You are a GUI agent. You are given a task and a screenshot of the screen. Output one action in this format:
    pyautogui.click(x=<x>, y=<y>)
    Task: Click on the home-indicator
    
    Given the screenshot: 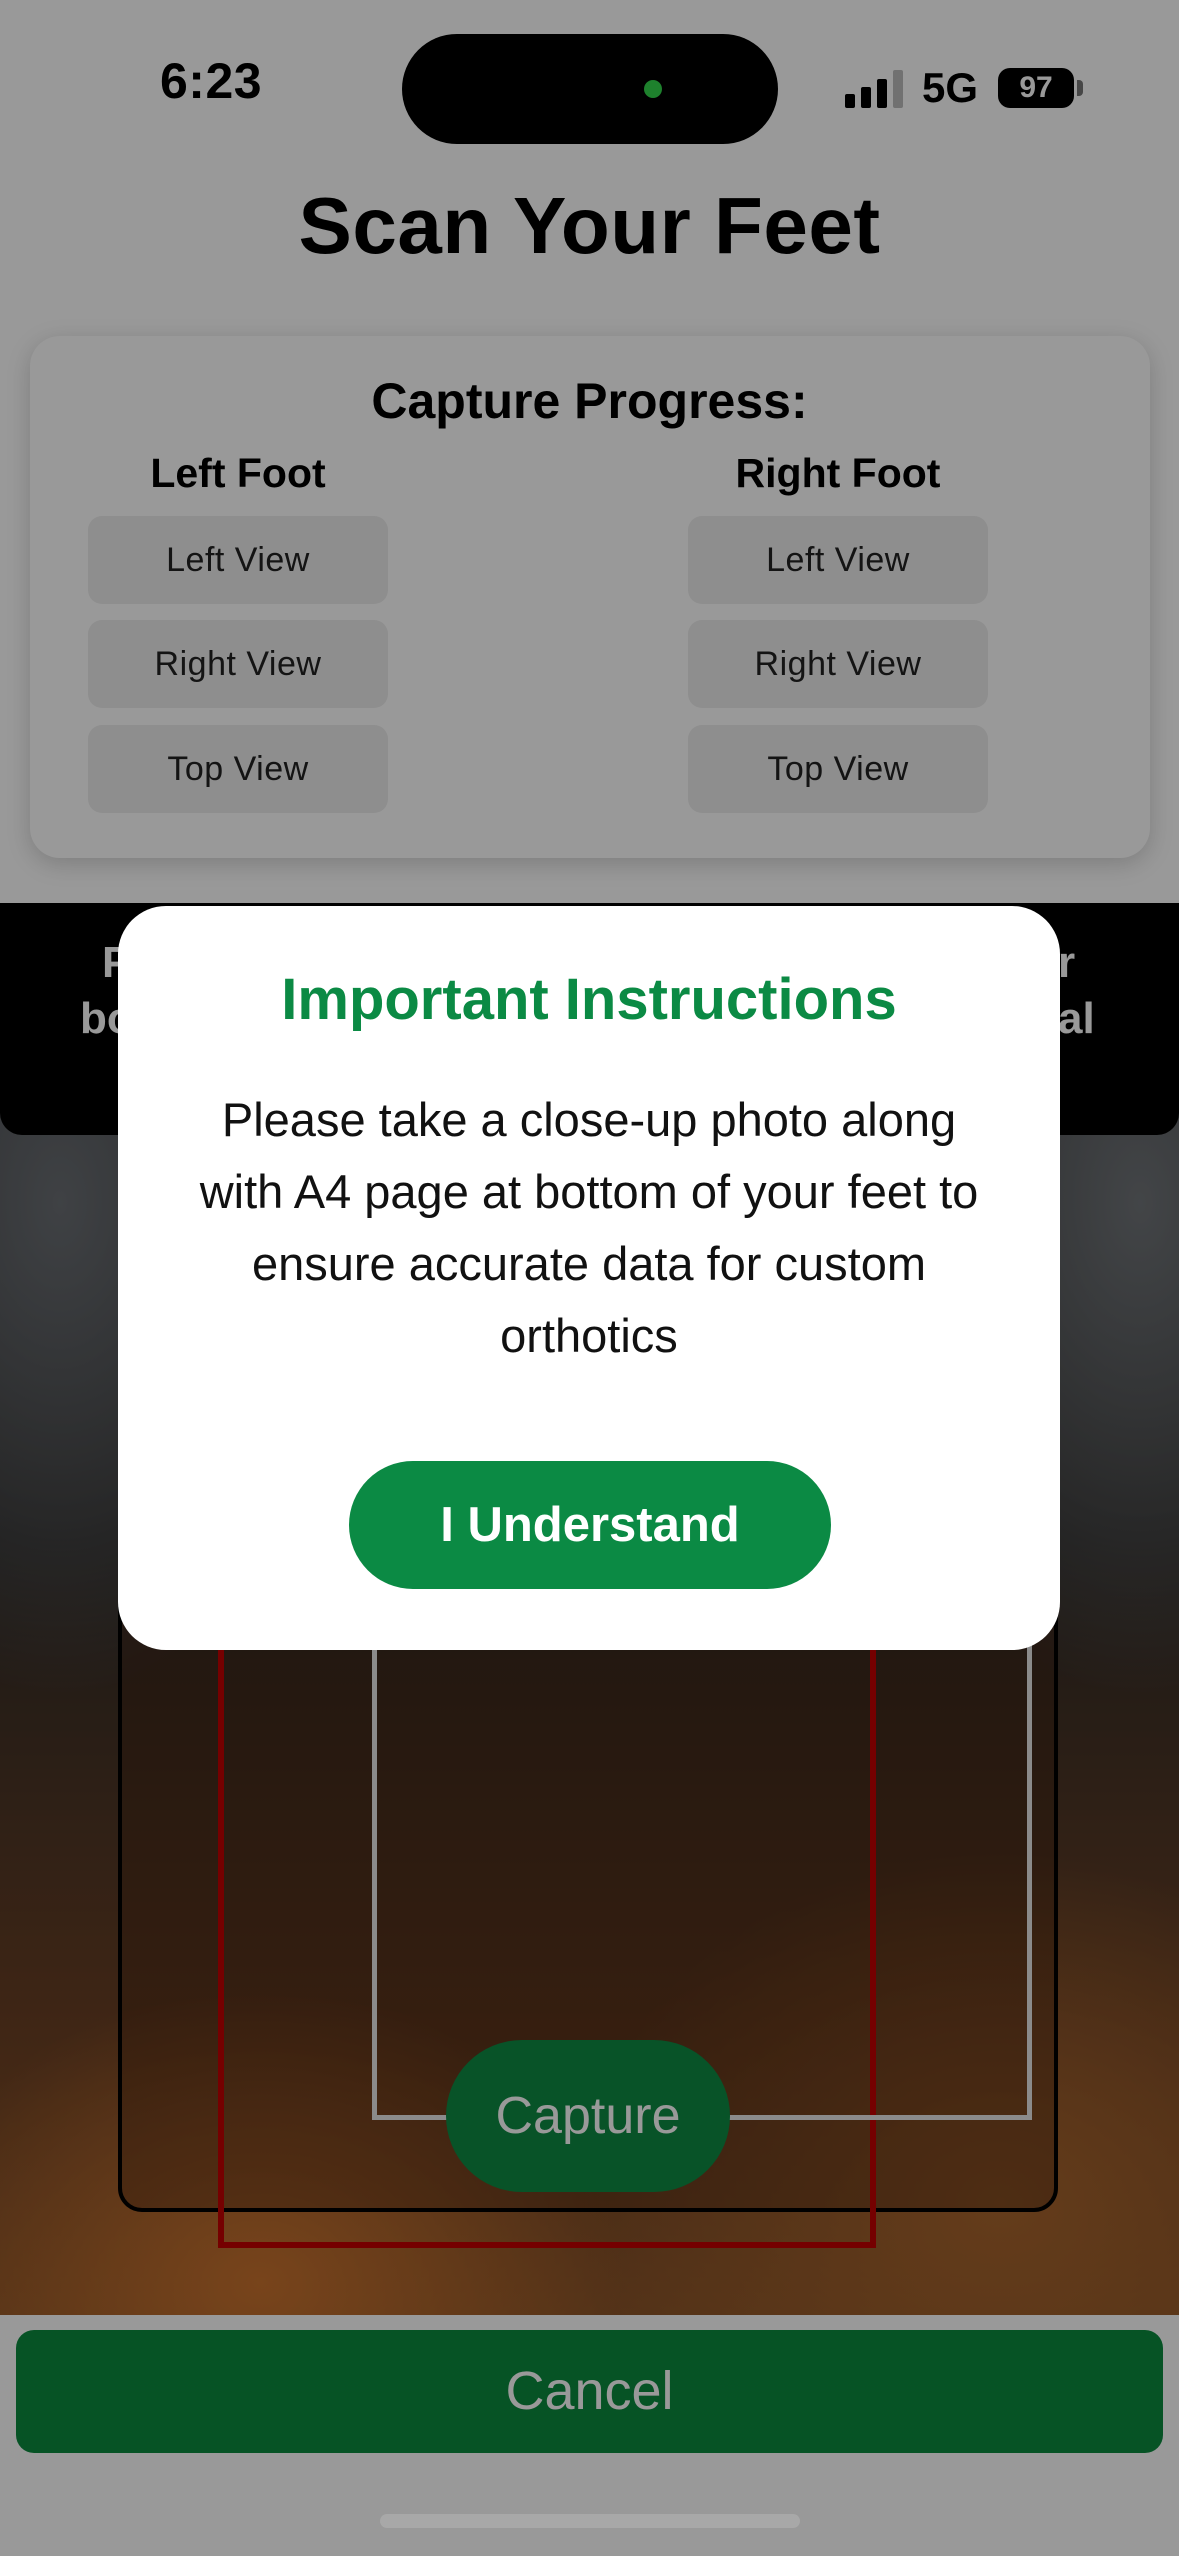 What is the action you would take?
    pyautogui.click(x=590, y=2521)
    